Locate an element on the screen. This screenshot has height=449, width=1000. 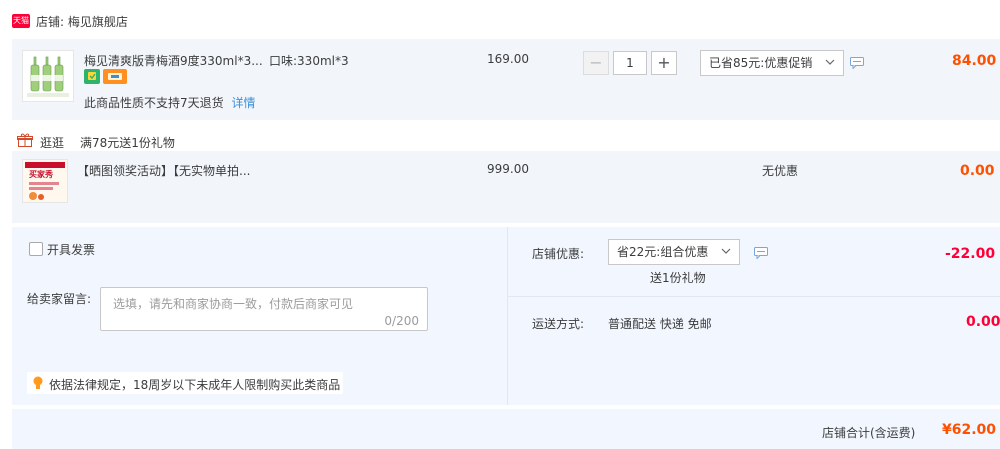
gift-label: 逛逛 is located at coordinates (52, 143).